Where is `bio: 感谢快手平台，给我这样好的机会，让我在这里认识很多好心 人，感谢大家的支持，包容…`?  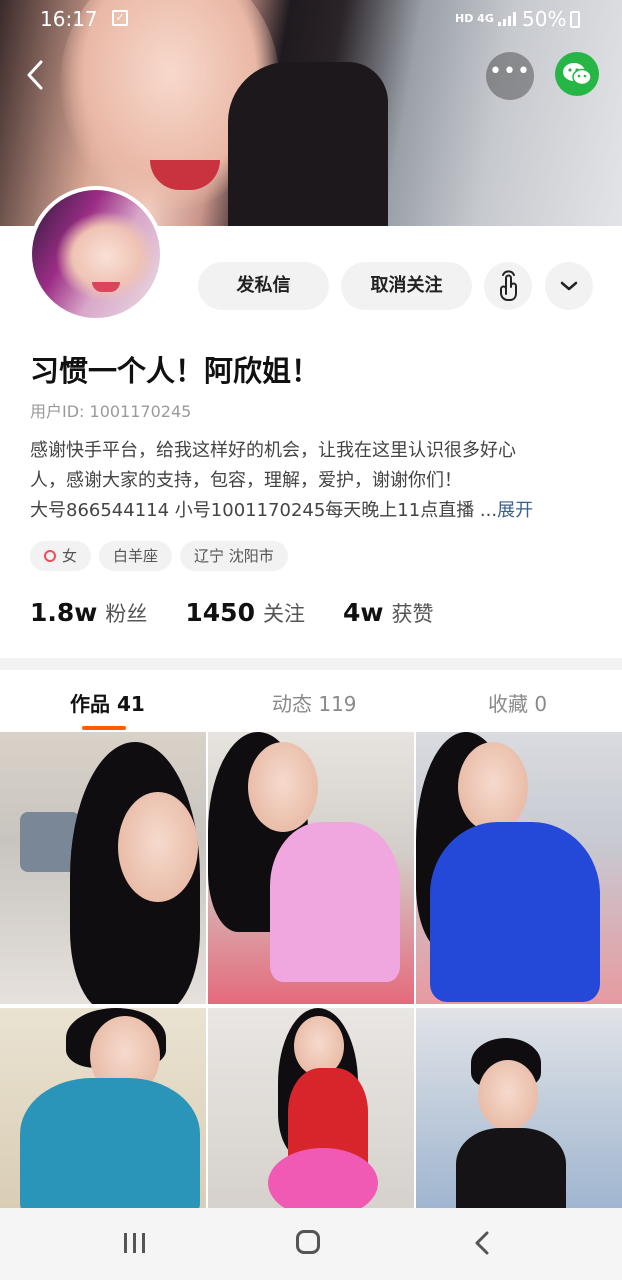
bio: 感谢快手平台，给我这样好的机会，让我在这里认识很多好心 人，感谢大家的支持，包容… is located at coordinates (320, 481).